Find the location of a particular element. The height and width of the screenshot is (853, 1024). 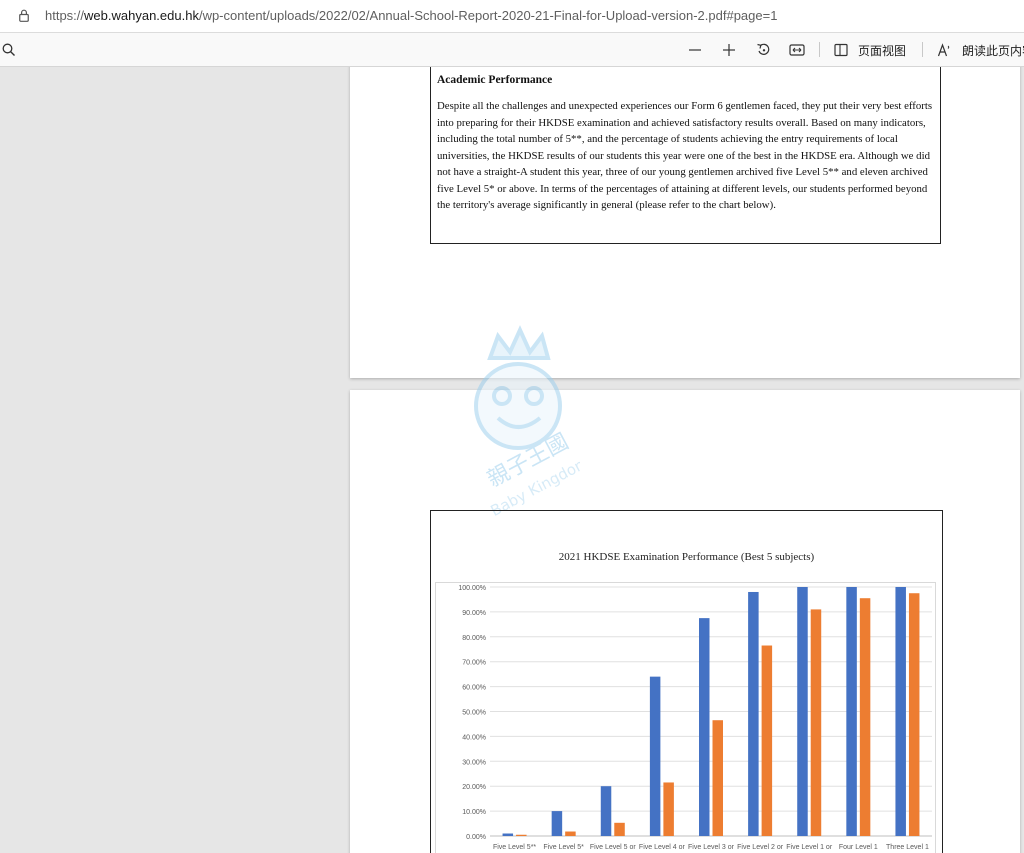

x-tick-label: Four Level 1 is located at coordinates (858, 847).